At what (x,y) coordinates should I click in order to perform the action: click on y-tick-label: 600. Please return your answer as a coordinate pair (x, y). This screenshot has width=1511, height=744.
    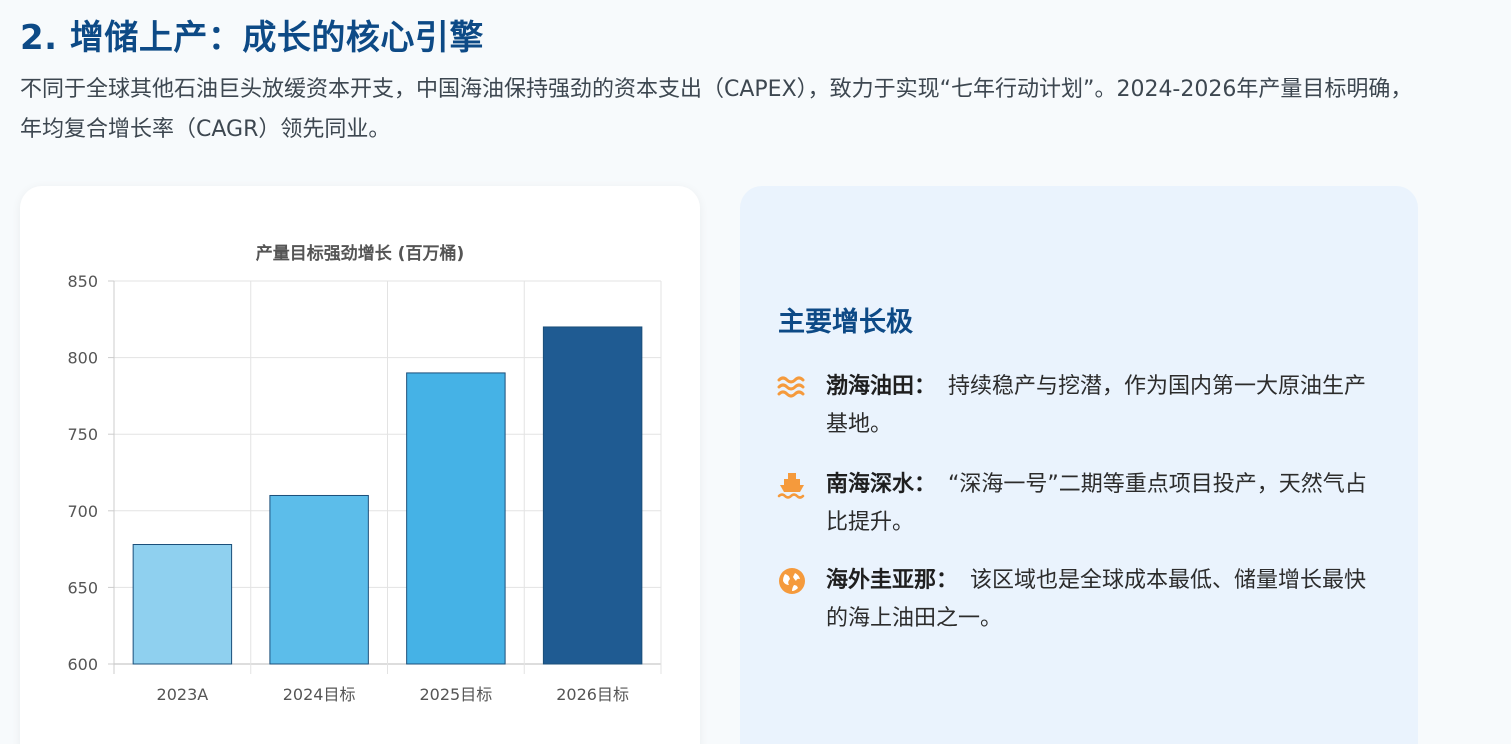
    Looking at the image, I should click on (82, 664).